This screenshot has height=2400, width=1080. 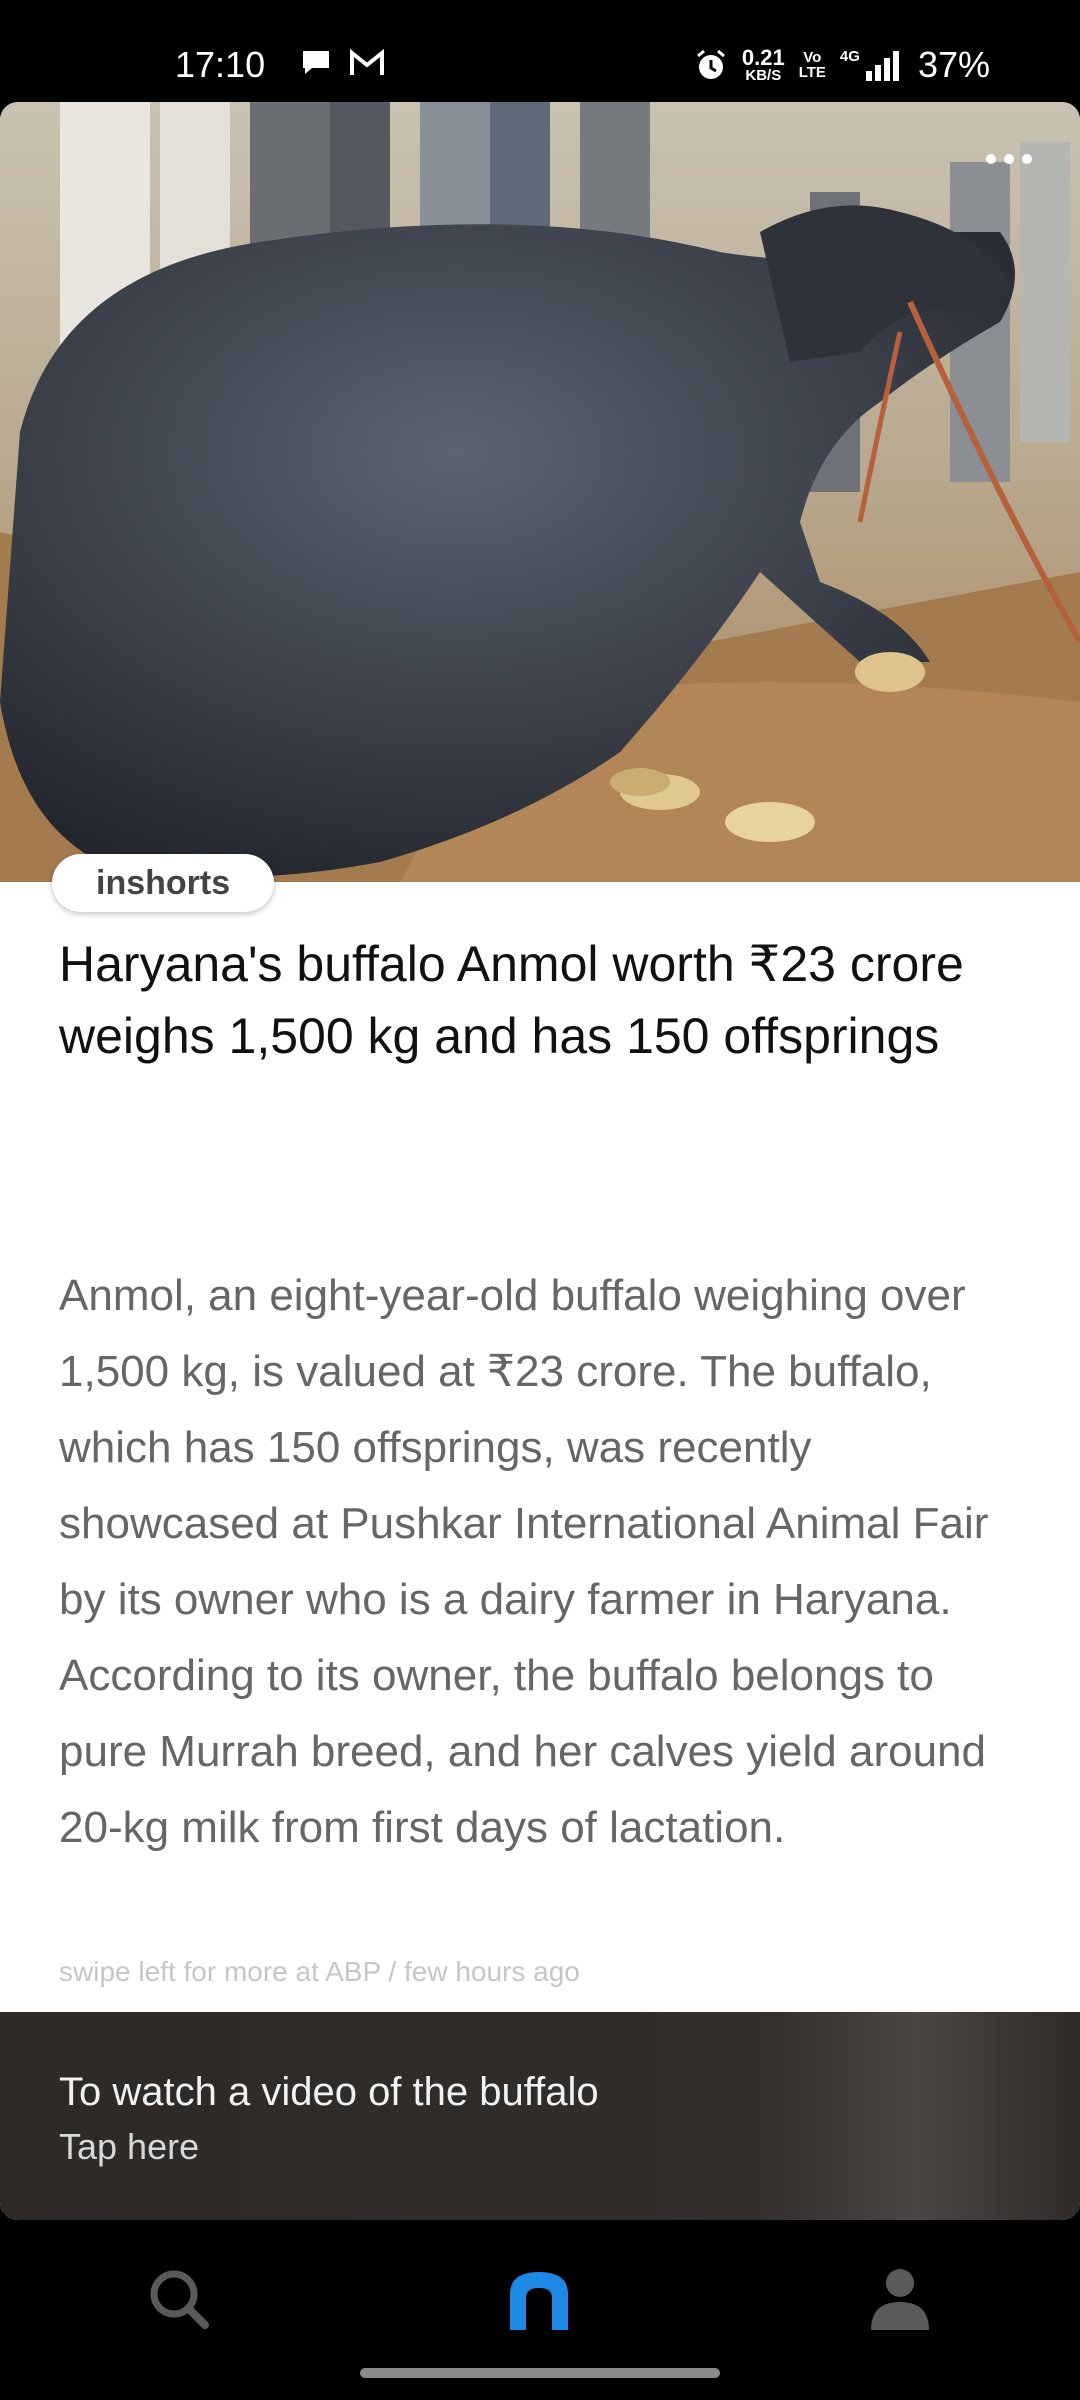 I want to click on profile-button, so click(x=900, y=2299).